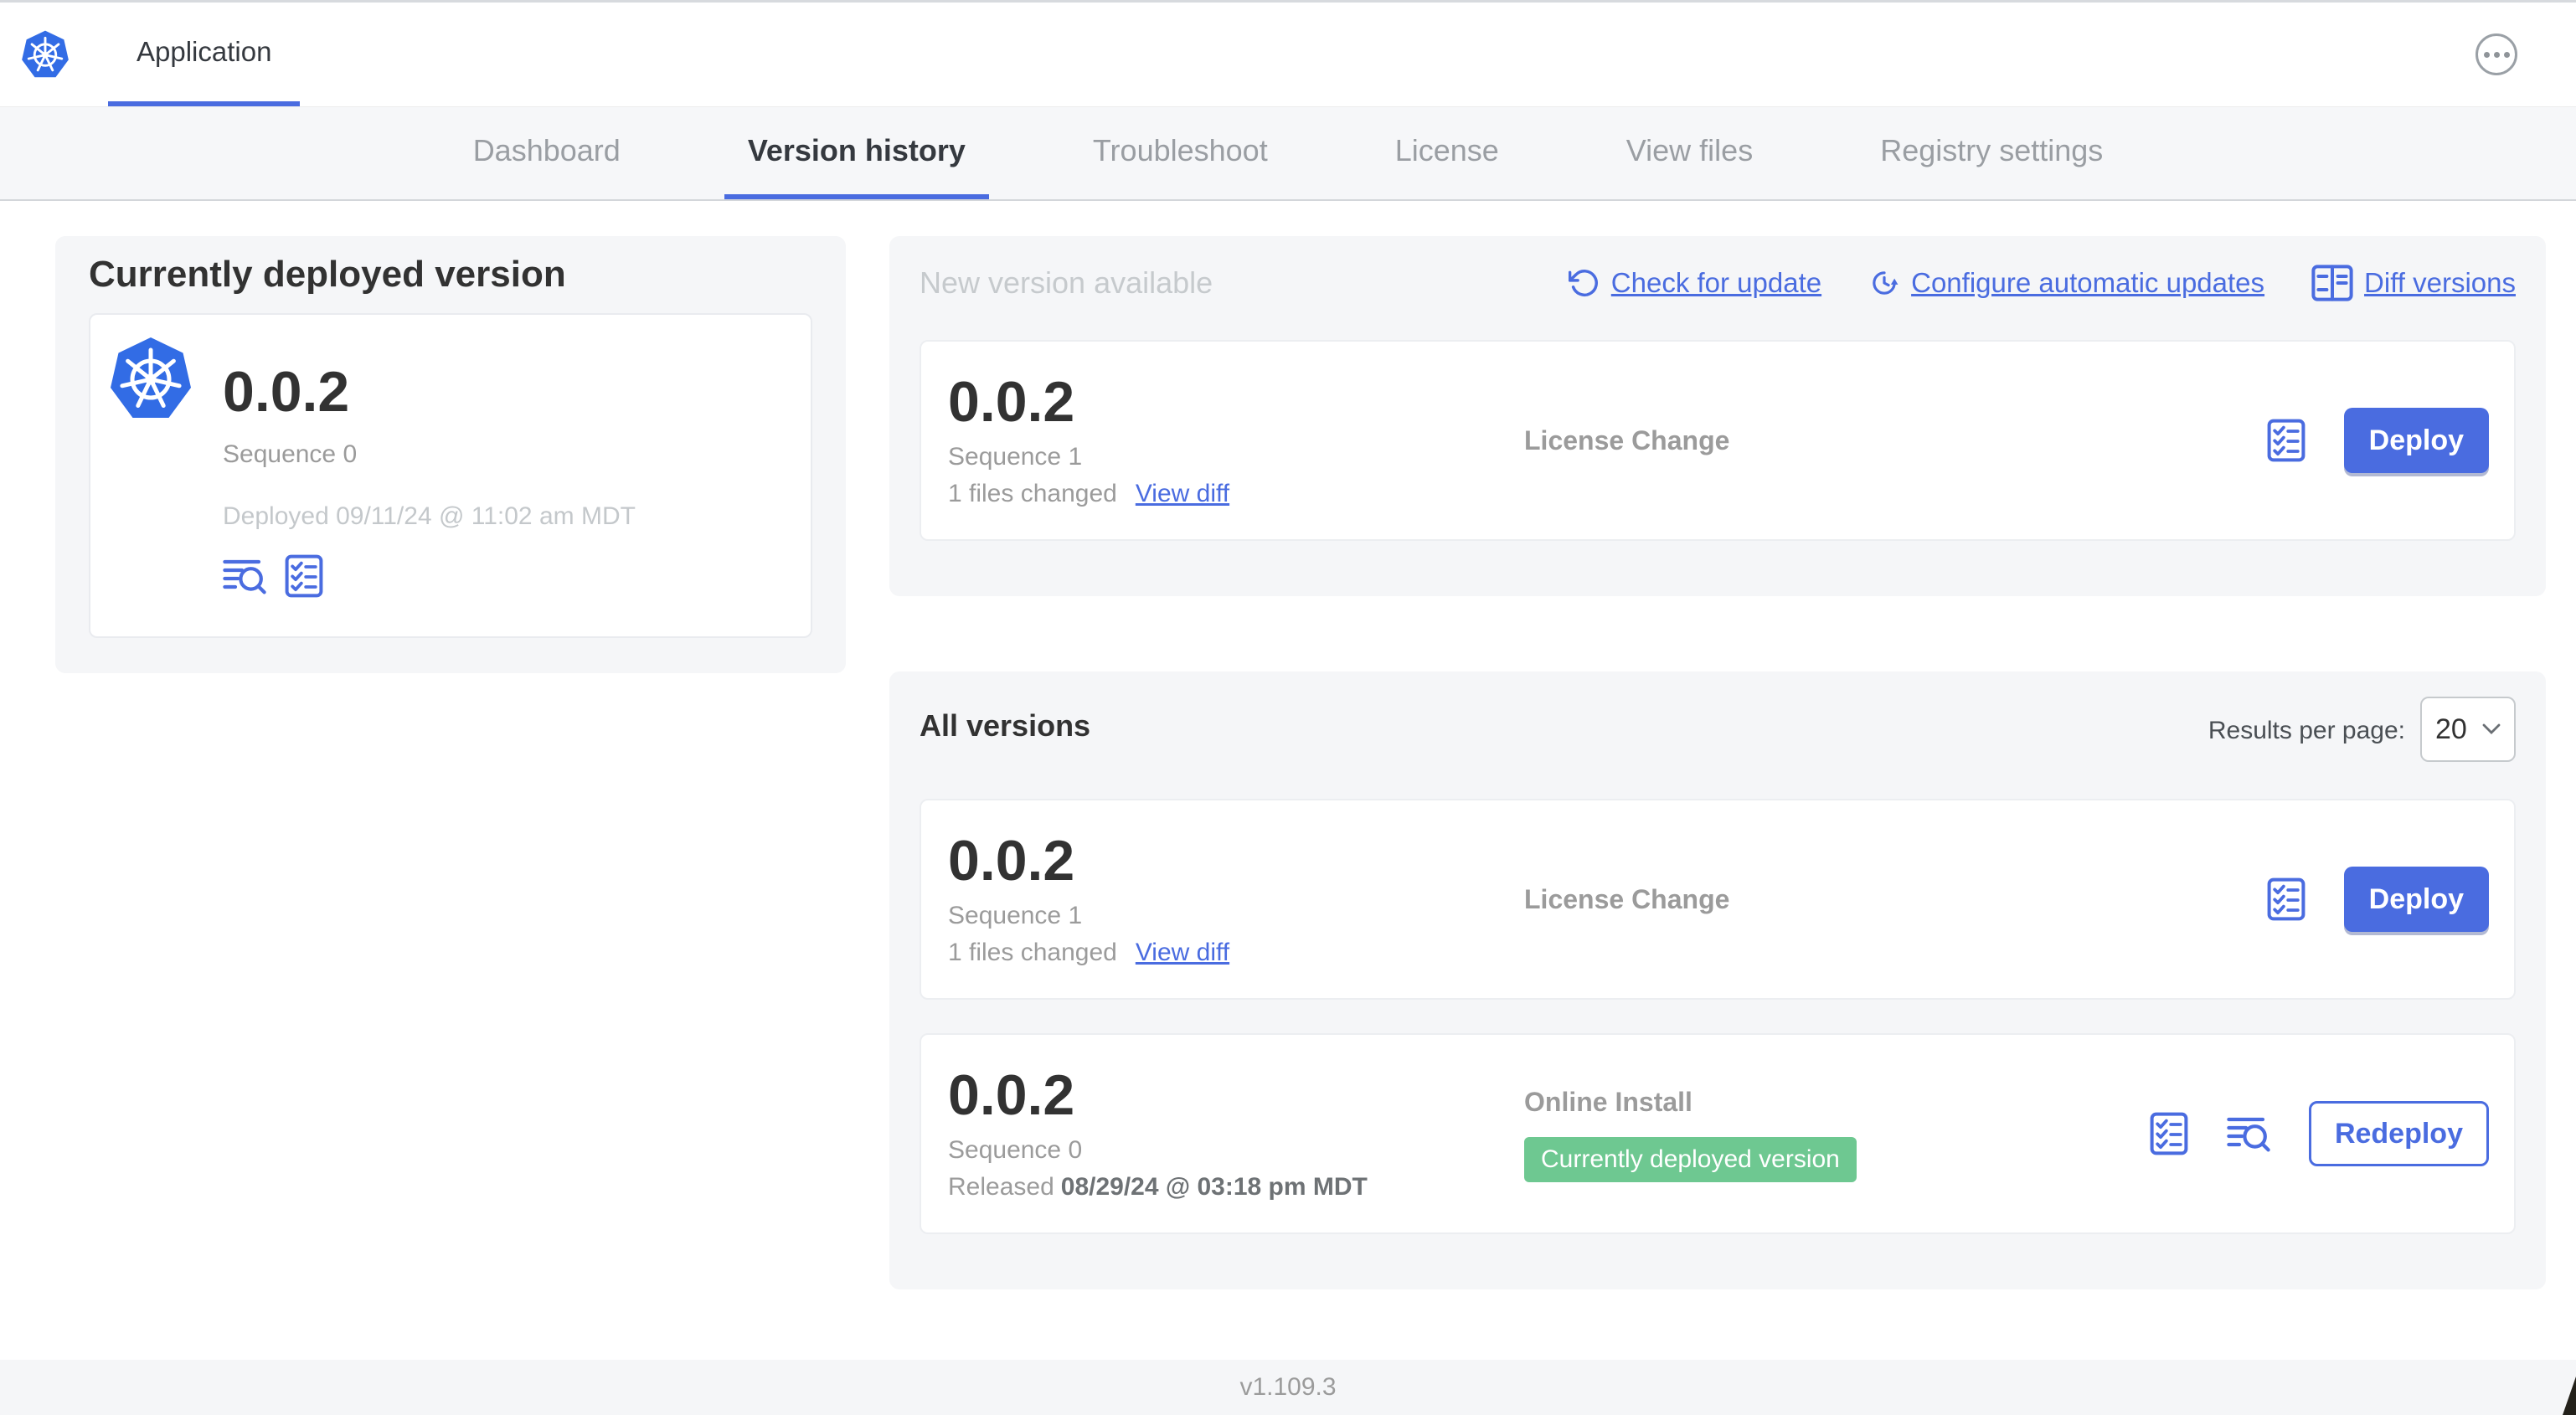  I want to click on deployed-timestamp: Deployed 09/11/24 @ 11:02 am MDT, so click(429, 516).